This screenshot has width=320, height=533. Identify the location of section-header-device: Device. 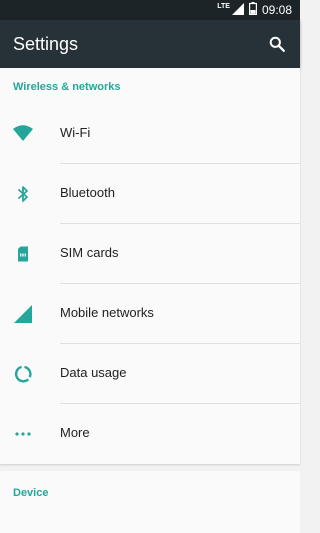
(31, 493).